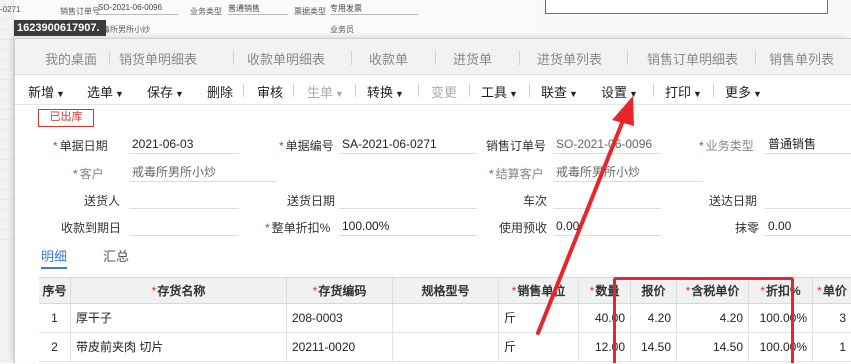  I want to click on doc-date-field: 2021-06-03, so click(184, 145).